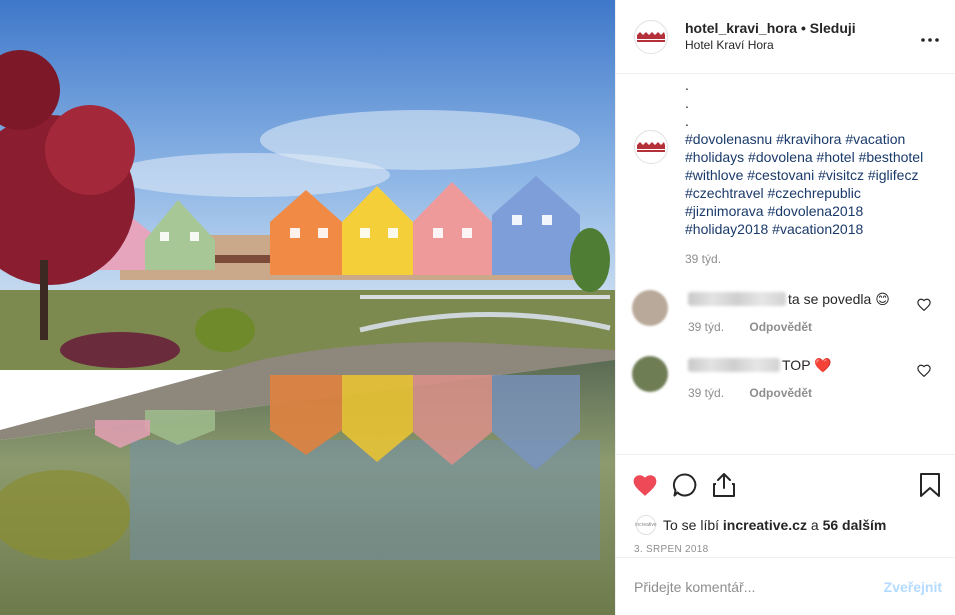 The image size is (955, 615). I want to click on caption-time: 39 týd., so click(703, 259).